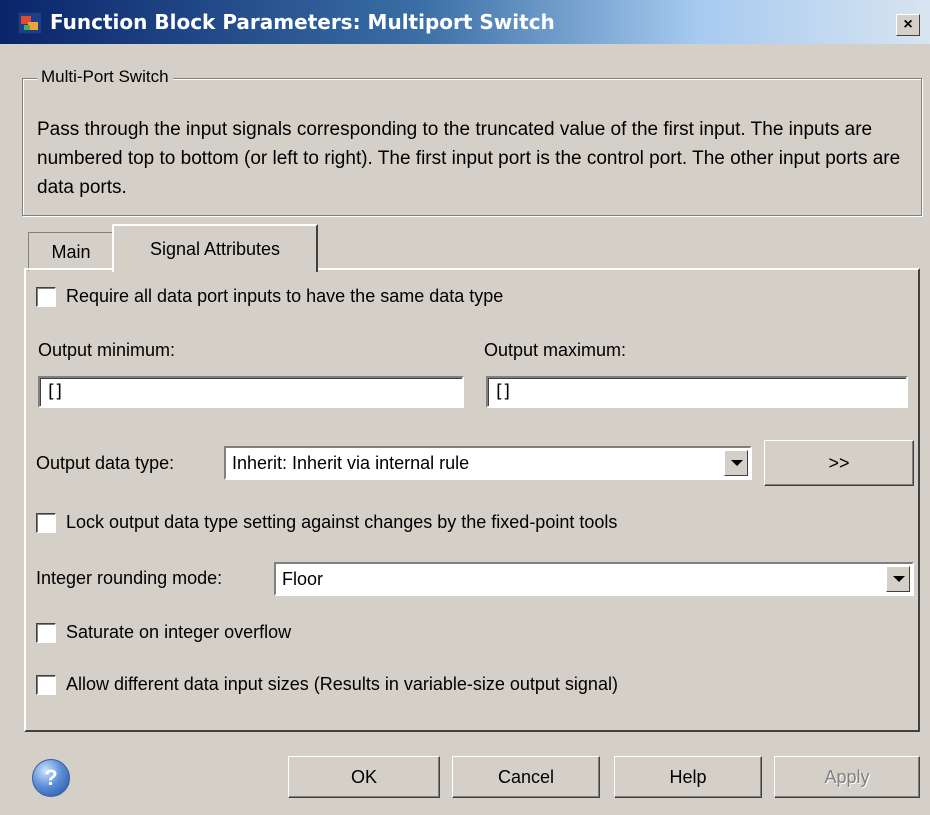  I want to click on close-button: ×, so click(908, 25).